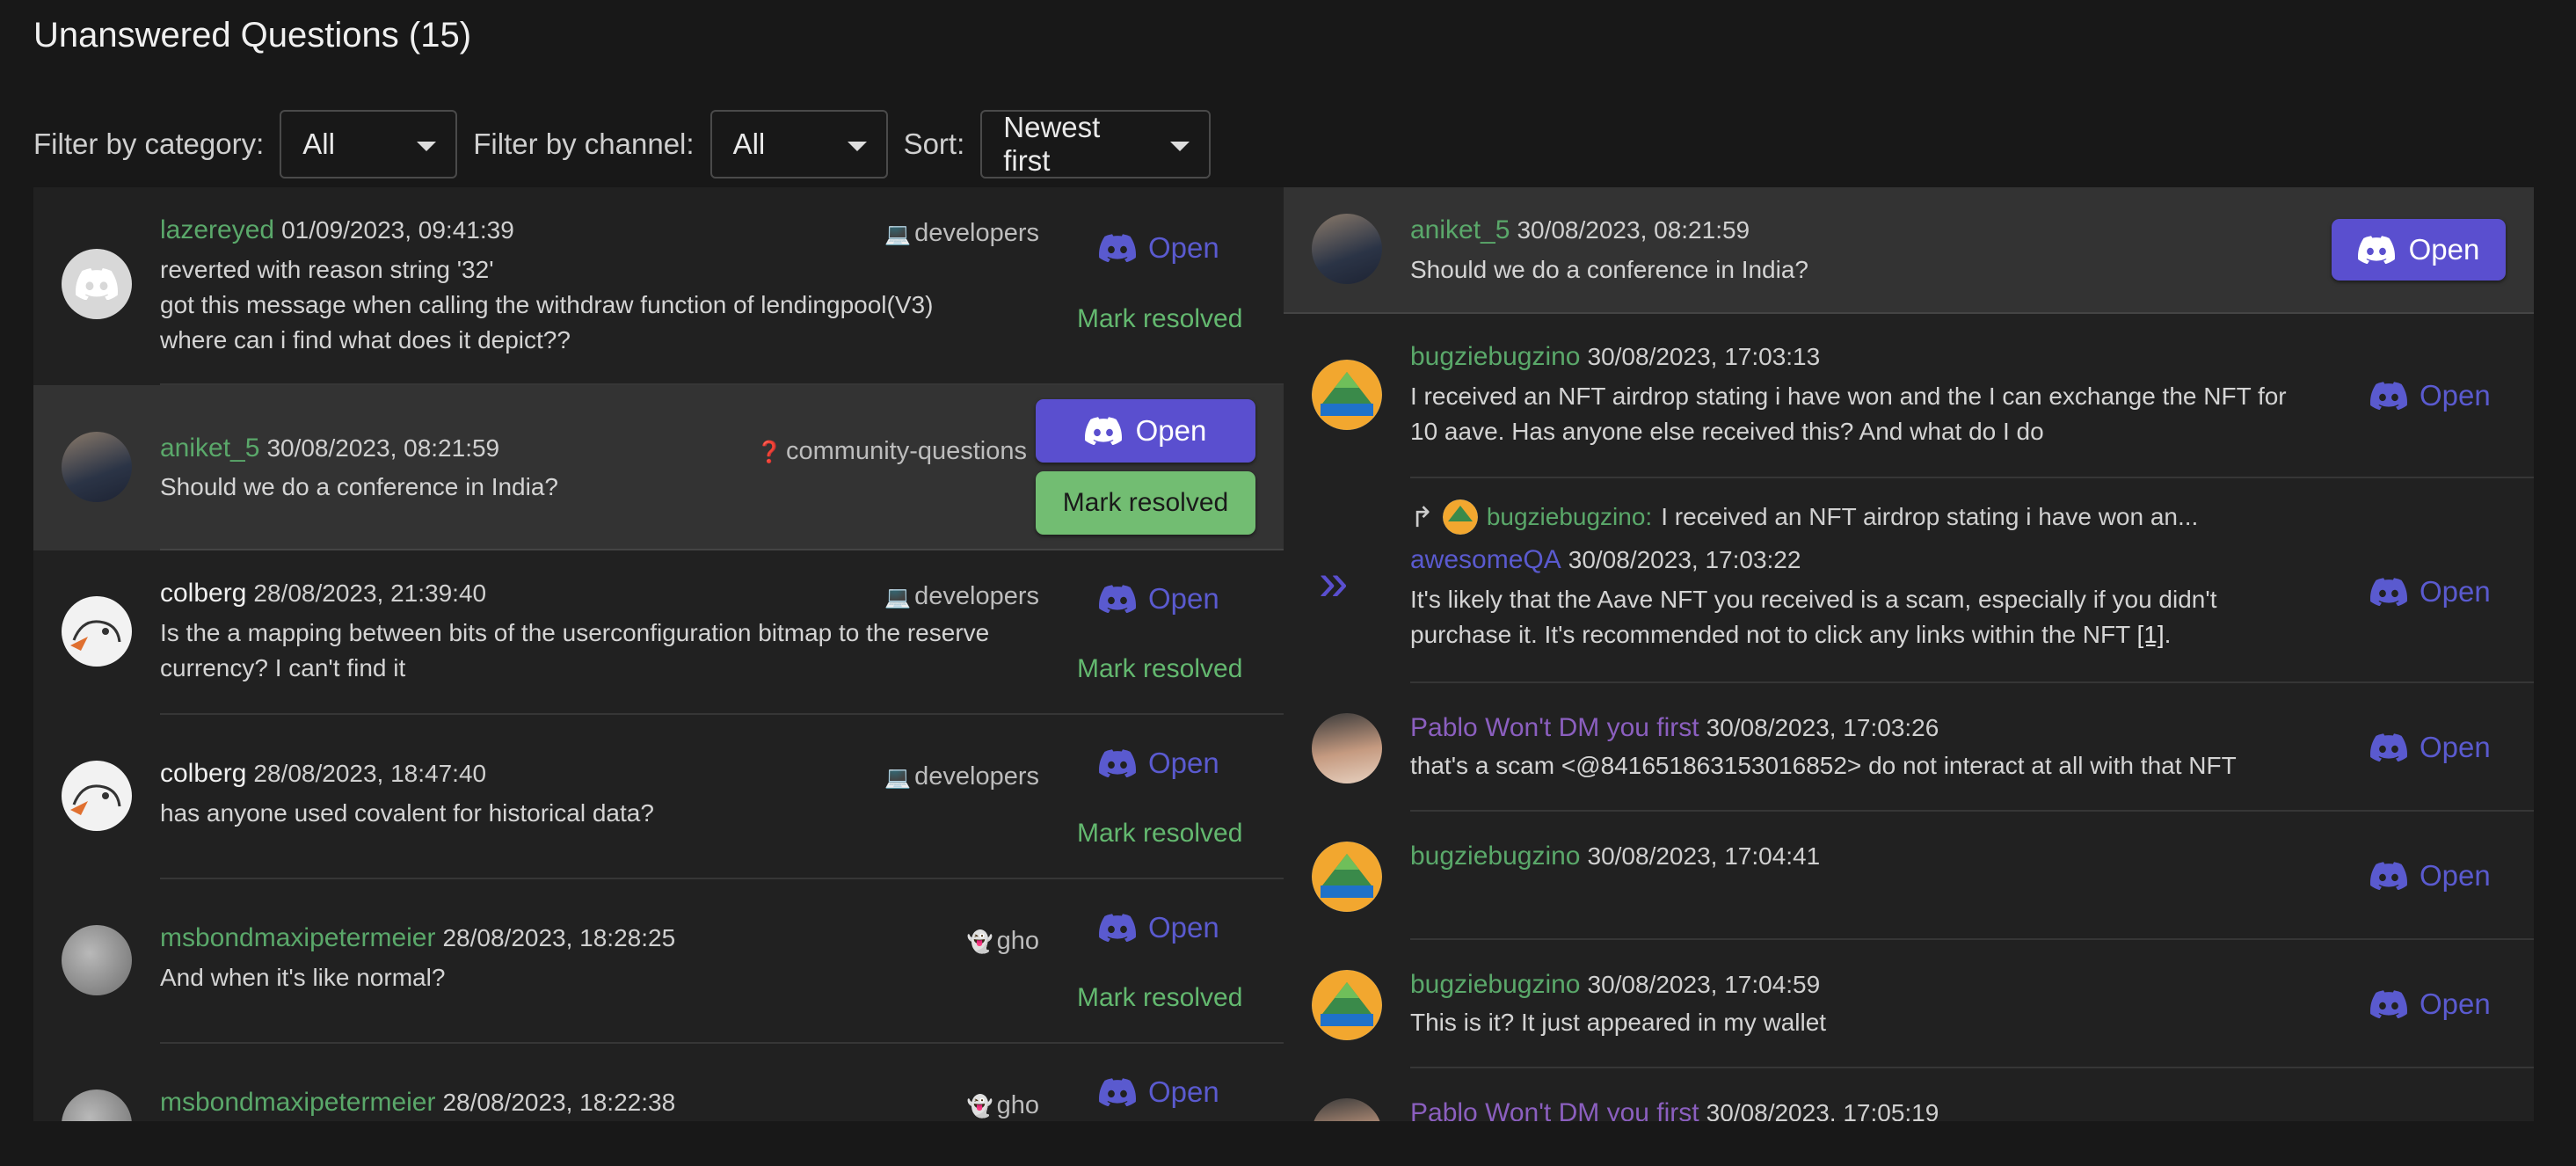  Describe the element at coordinates (798, 144) in the screenshot. I see `channel-filter-select: All` at that location.